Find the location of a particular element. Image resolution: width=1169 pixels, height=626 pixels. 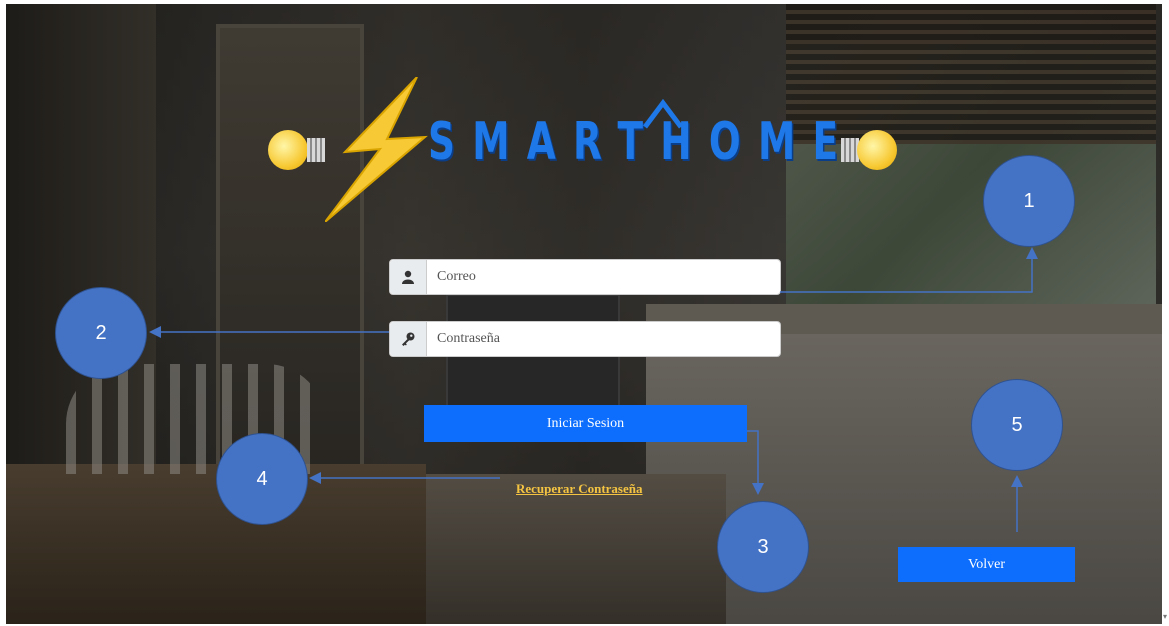

annotation-marker-3: 3 is located at coordinates (763, 547).